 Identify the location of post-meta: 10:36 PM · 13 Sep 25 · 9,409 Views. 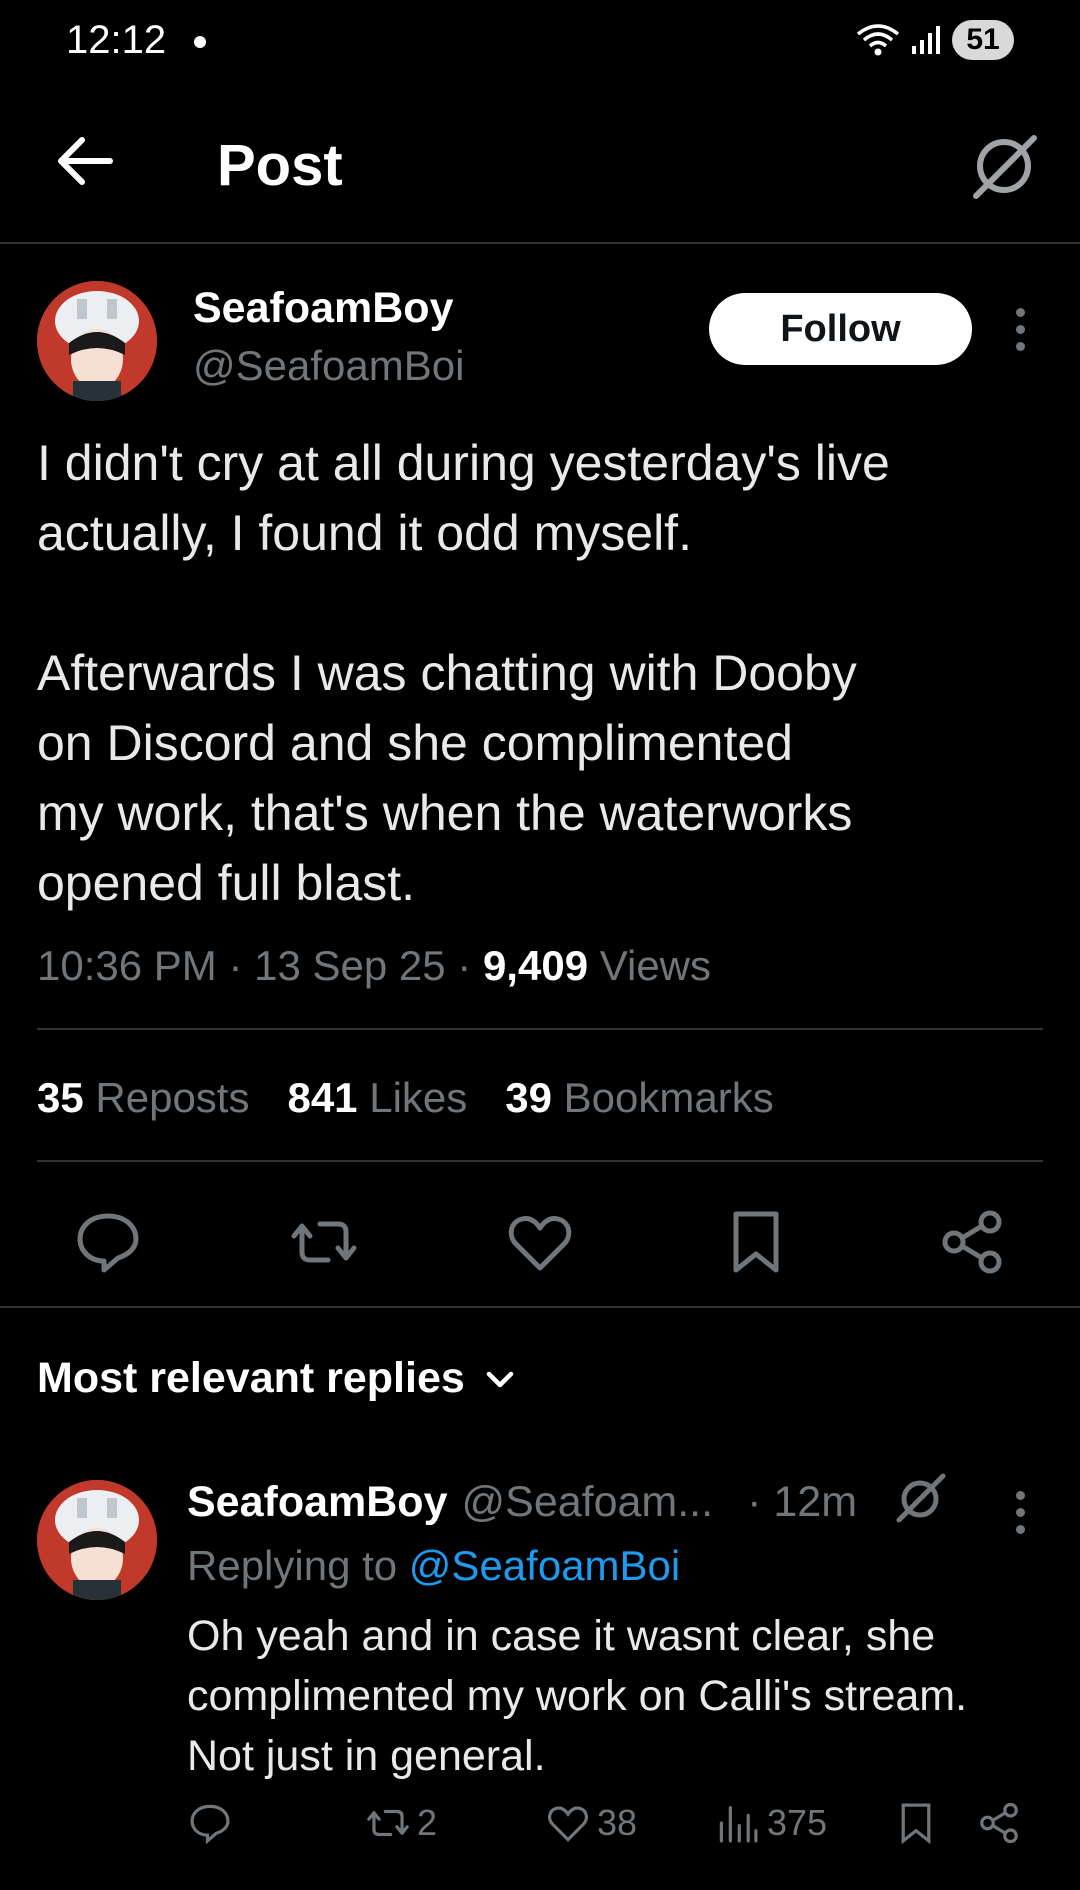
(374, 965).